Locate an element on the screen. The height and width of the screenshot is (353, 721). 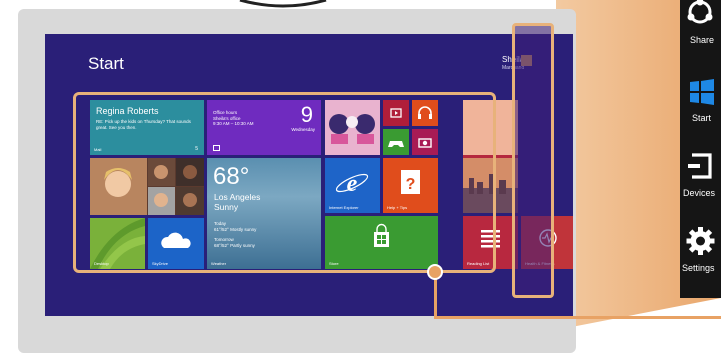
curved-arrow-icon is located at coordinates (283, 4).